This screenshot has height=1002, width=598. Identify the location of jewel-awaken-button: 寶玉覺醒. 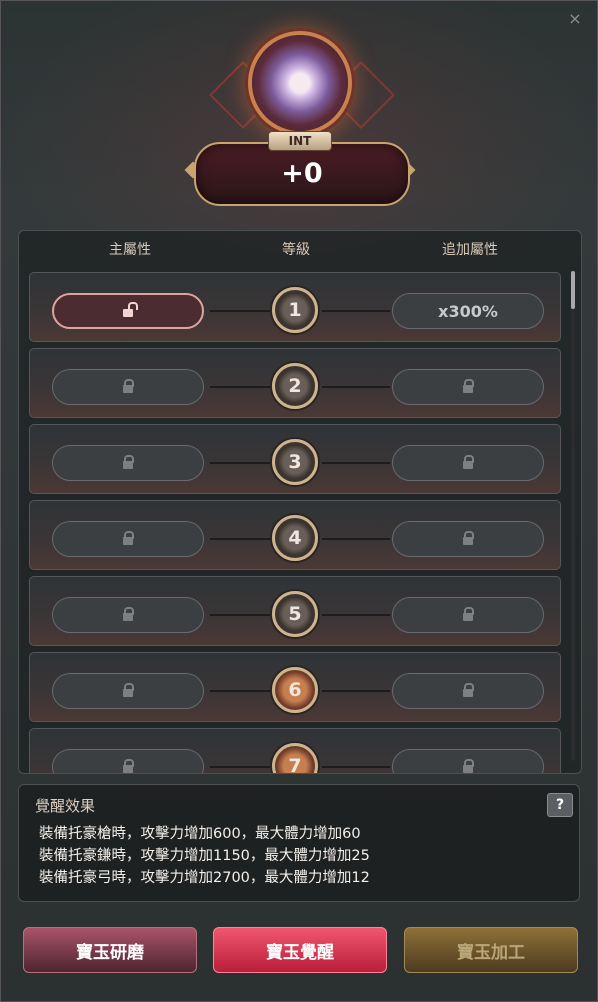
(300, 950).